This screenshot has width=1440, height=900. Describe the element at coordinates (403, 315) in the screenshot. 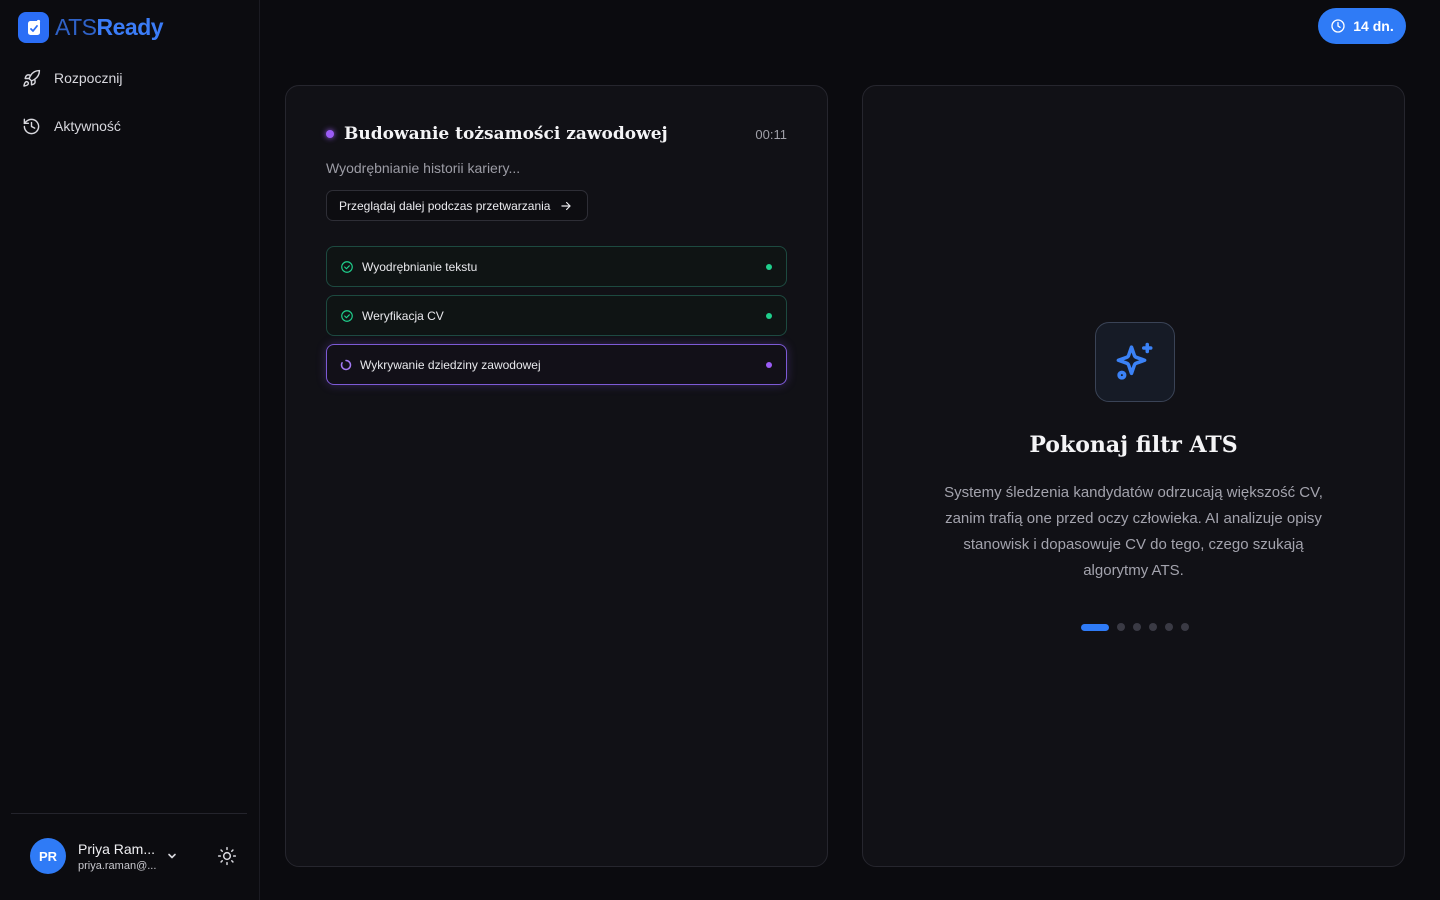

I see `step-label: Weryfikacja CV` at that location.